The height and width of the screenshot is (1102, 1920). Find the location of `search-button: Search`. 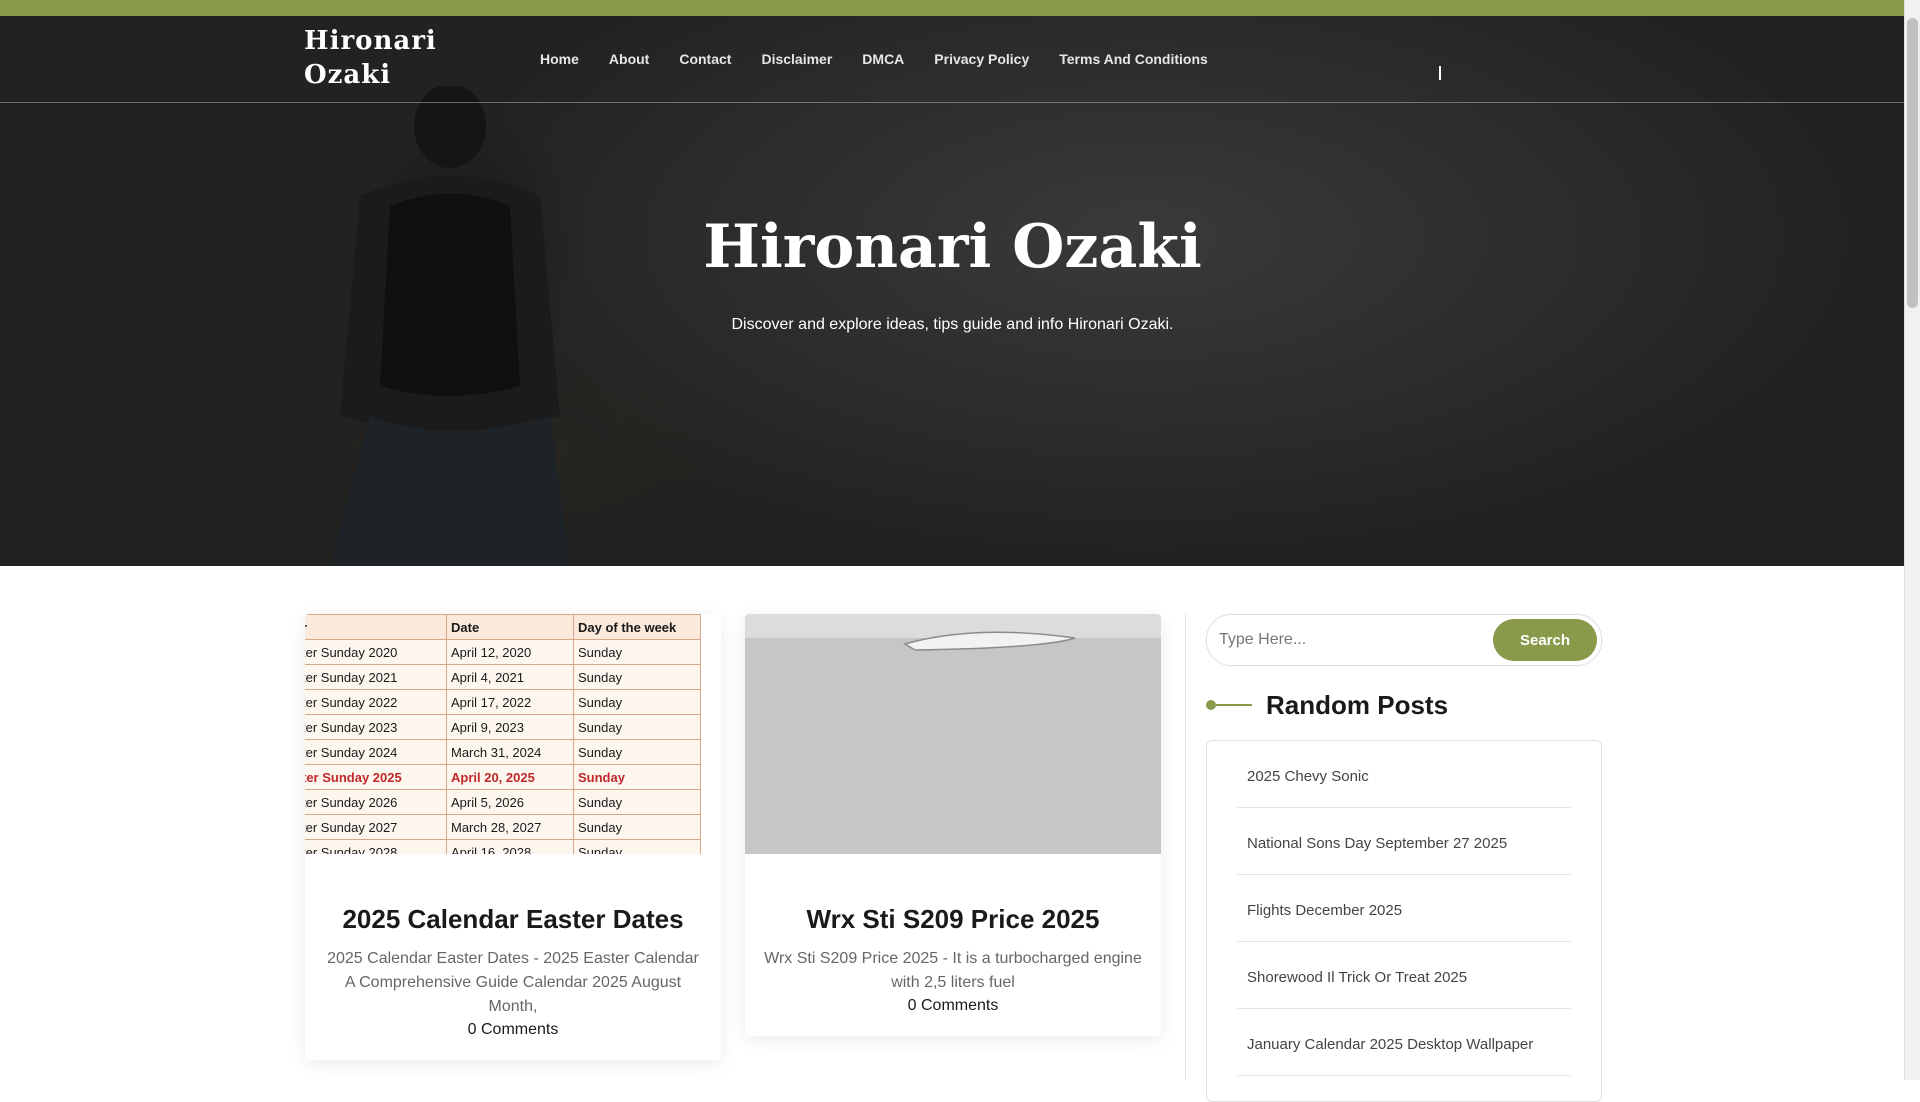

search-button: Search is located at coordinates (1545, 640).